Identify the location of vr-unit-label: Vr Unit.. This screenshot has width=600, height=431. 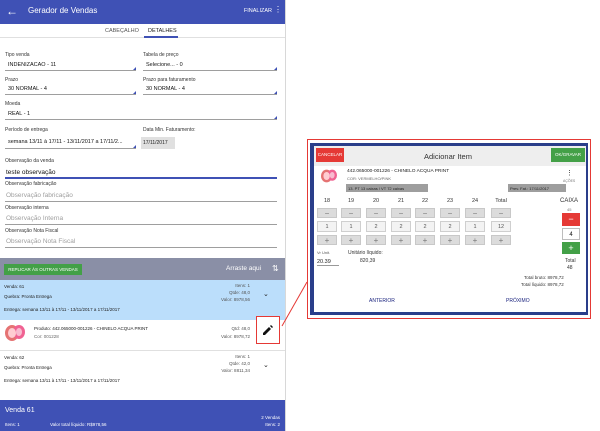
(324, 252).